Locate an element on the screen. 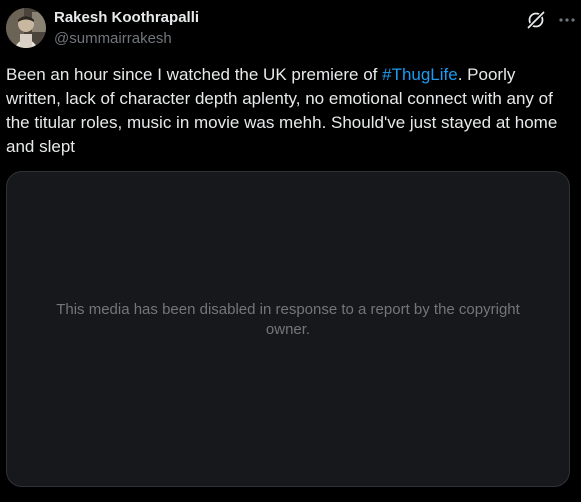  avatar is located at coordinates (26, 28).